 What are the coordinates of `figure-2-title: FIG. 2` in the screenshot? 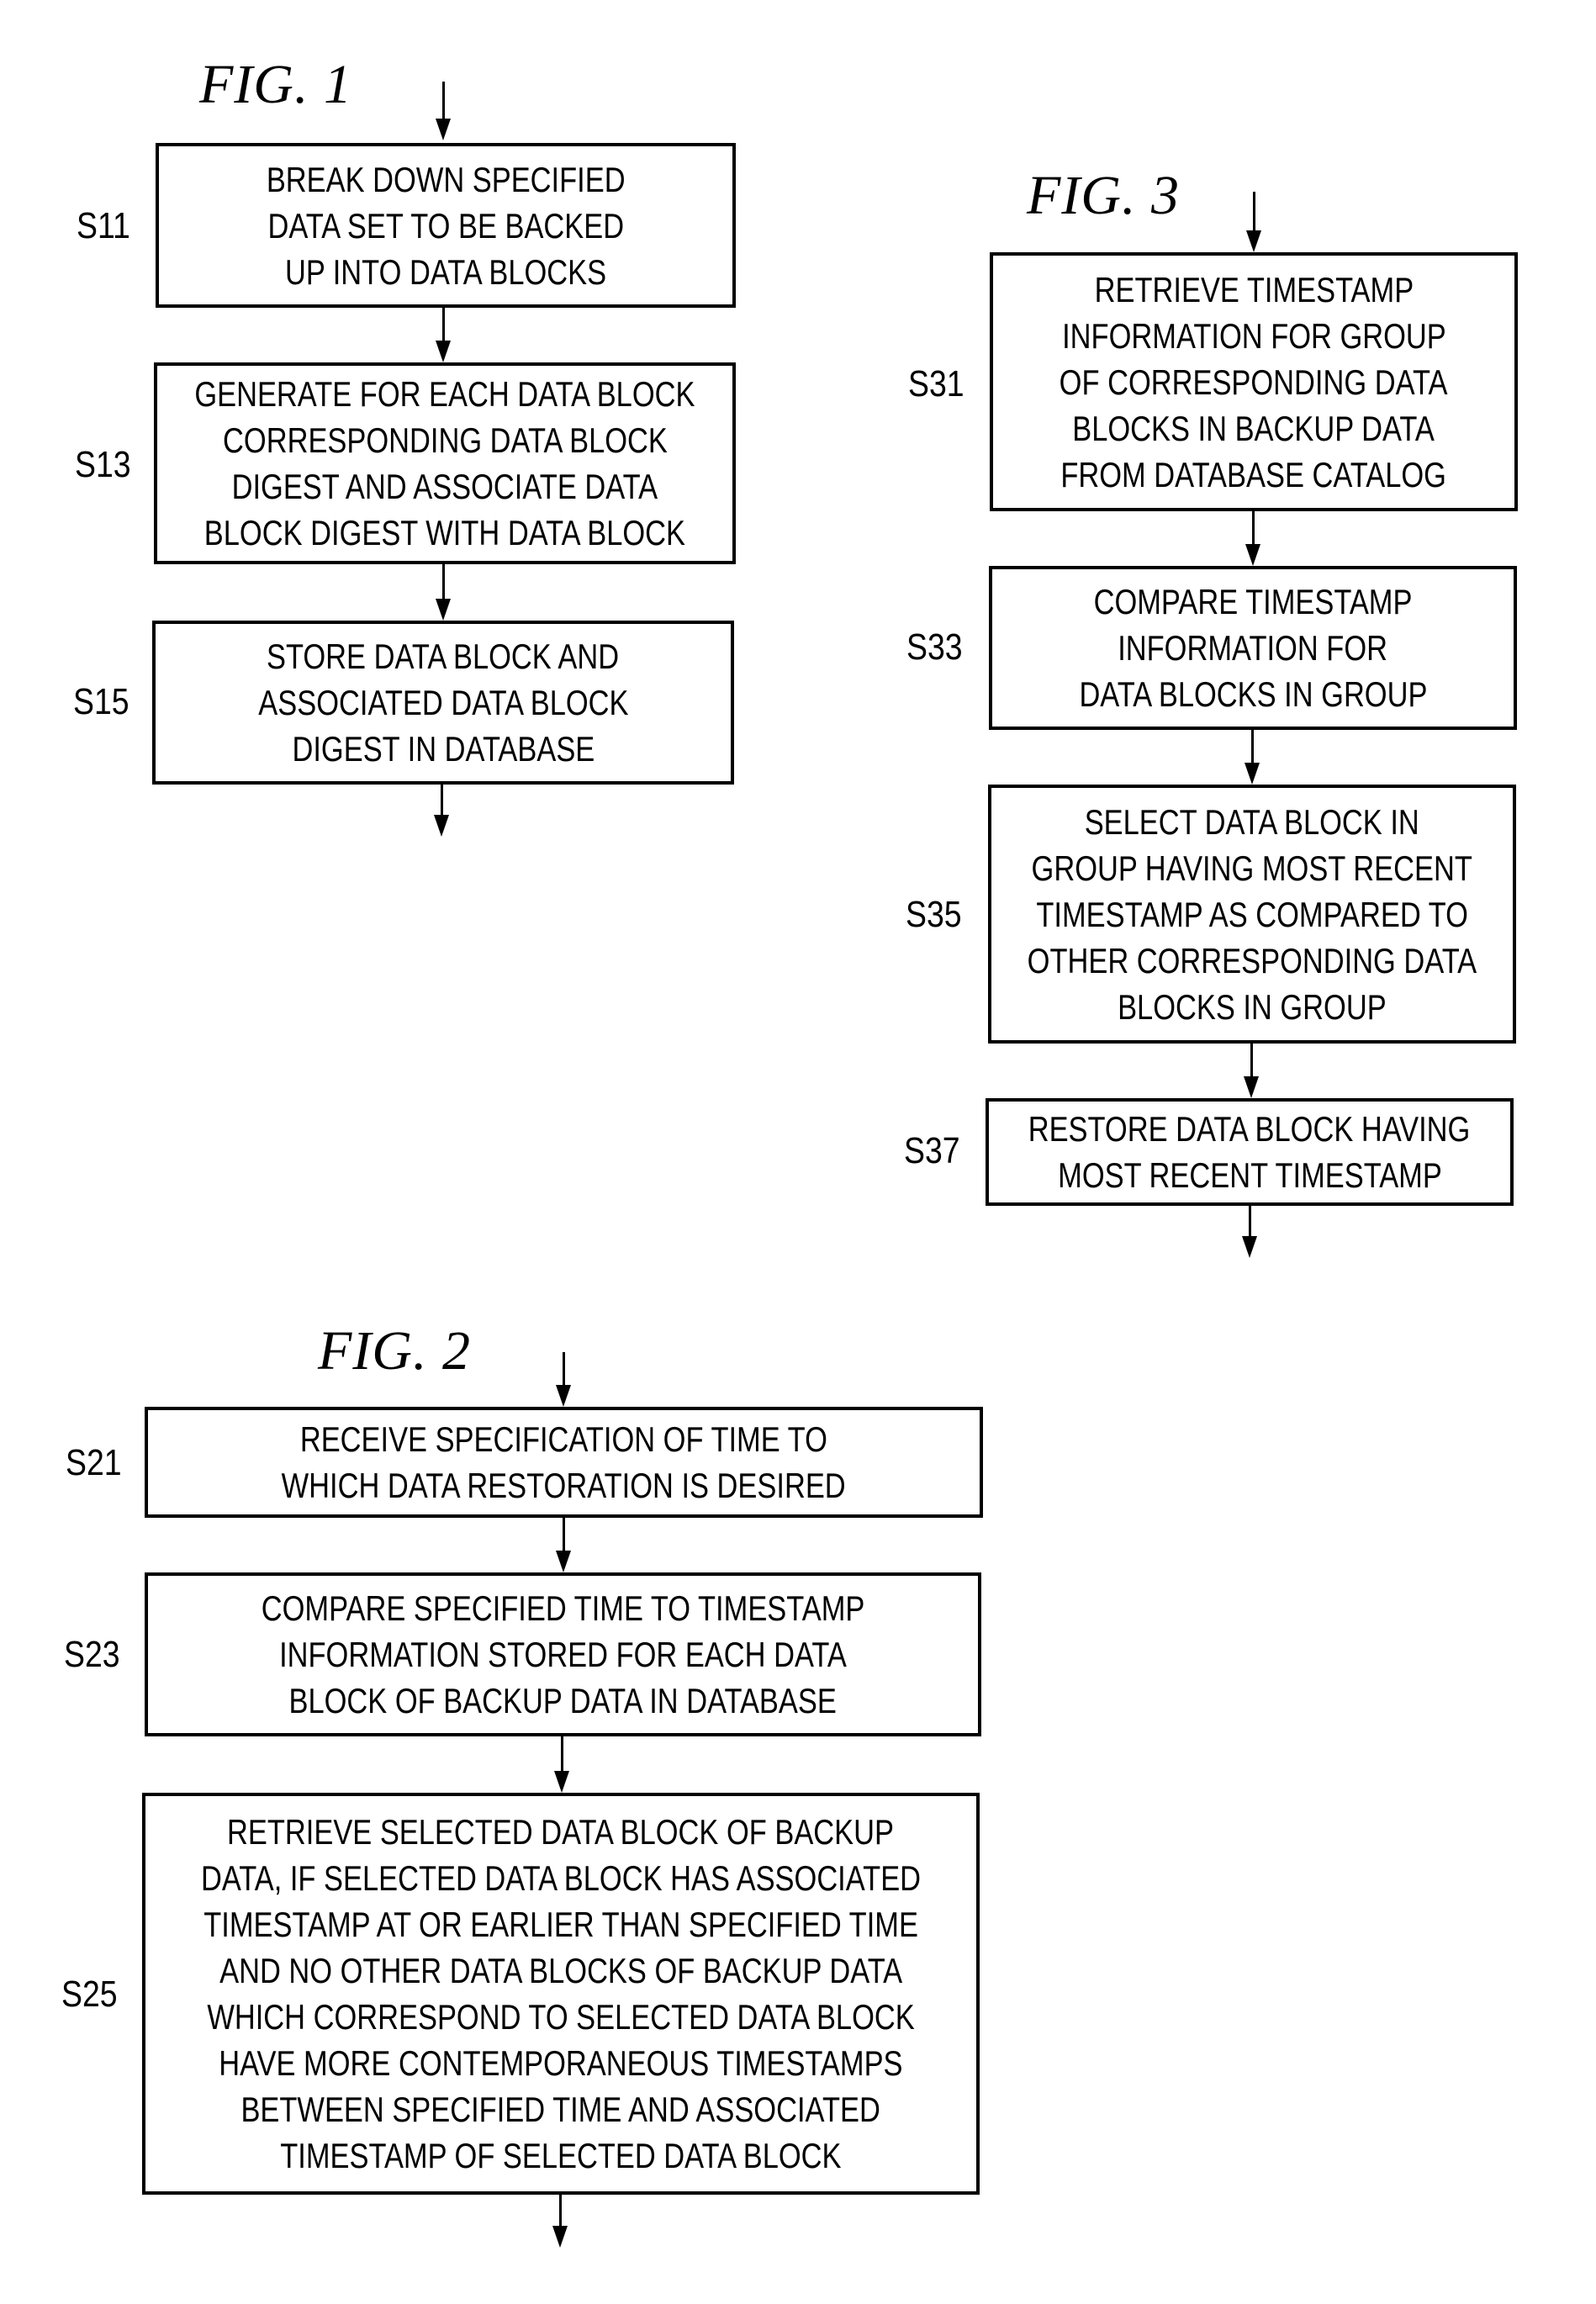 It's located at (394, 1351).